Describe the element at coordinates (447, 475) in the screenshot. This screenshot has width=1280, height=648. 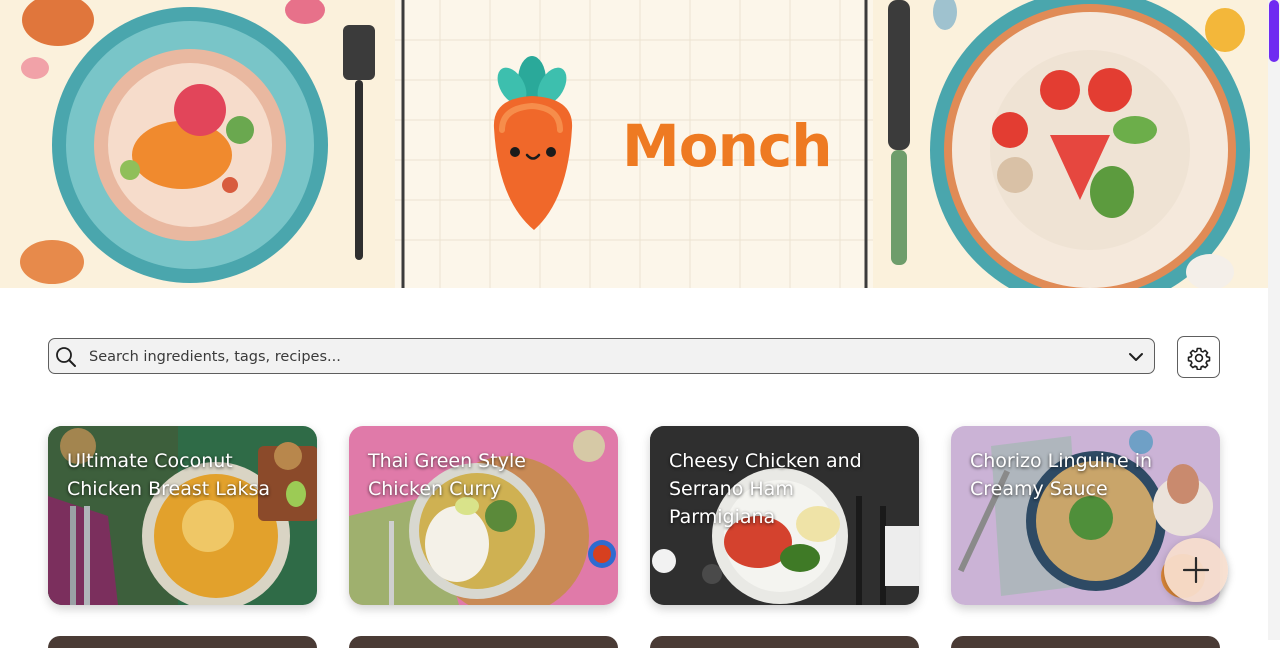
I see `recipe-title: Thai Green Style Chicken Curry` at that location.